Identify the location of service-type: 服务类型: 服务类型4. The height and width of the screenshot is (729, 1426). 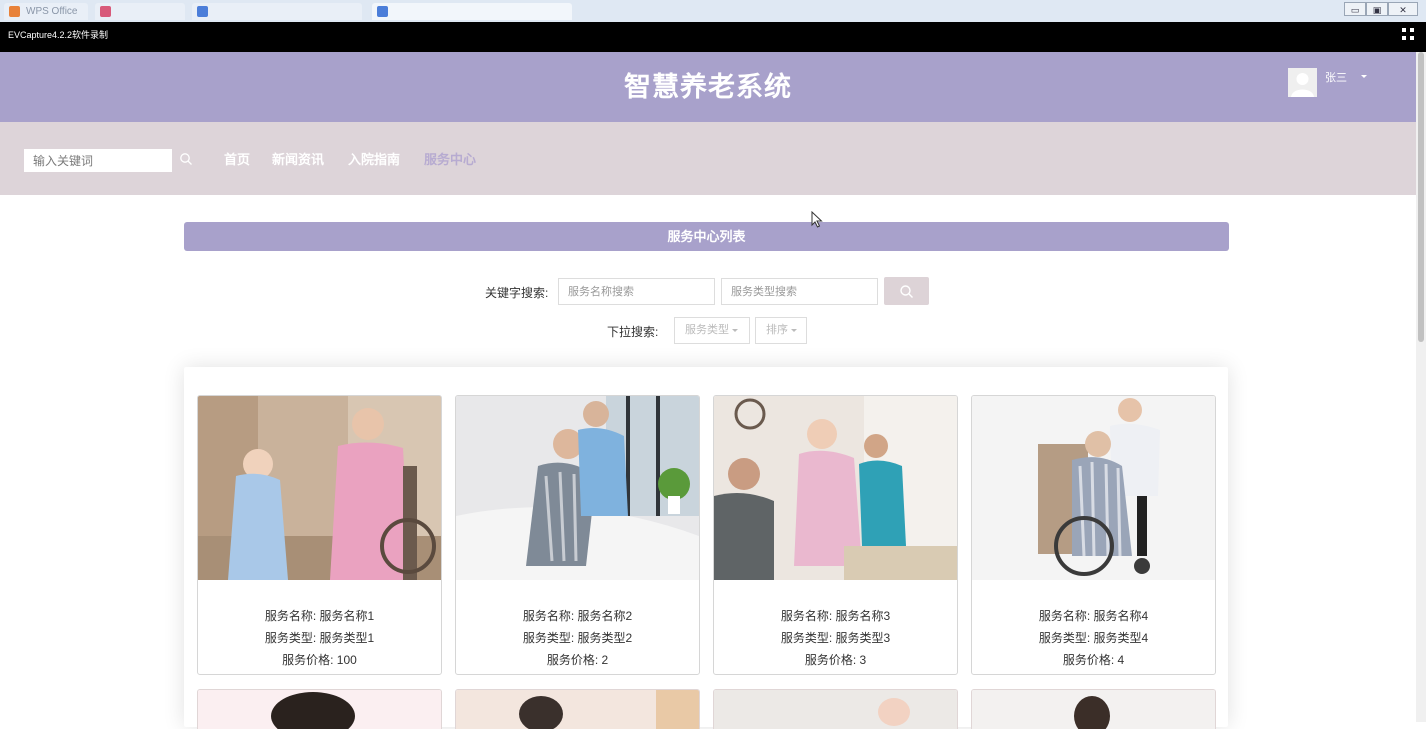
(1093, 638).